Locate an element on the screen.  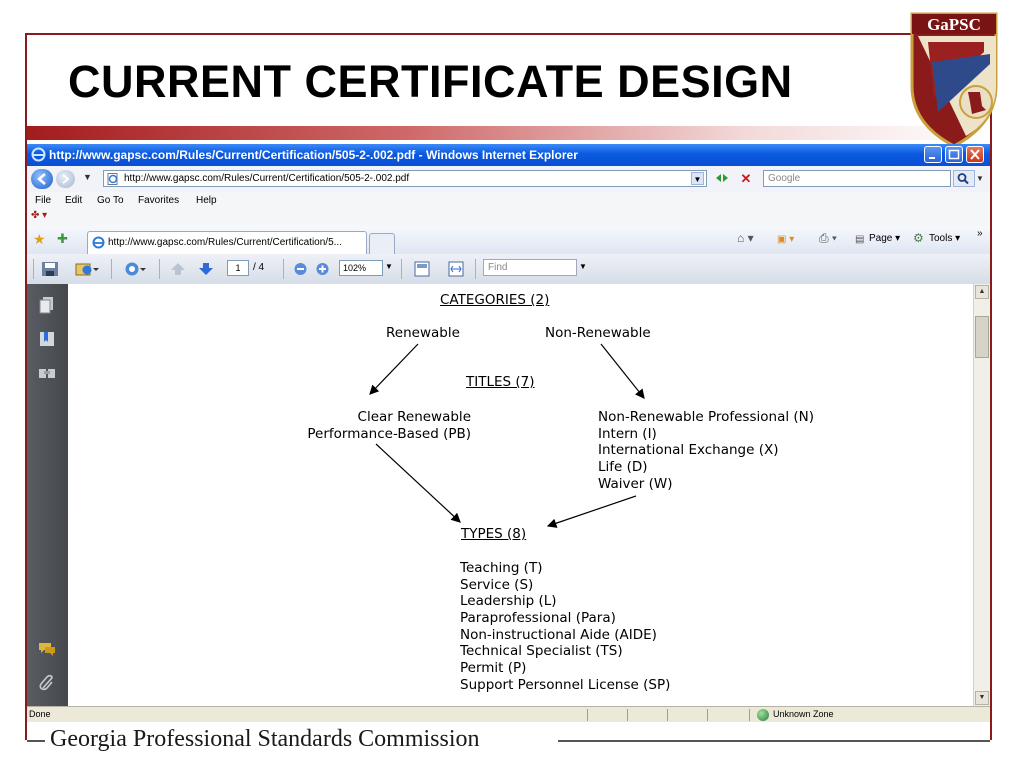
pdf-toolbar: 1 / 4 102% ▼ Find ▼ is located at coordinates (508, 269).